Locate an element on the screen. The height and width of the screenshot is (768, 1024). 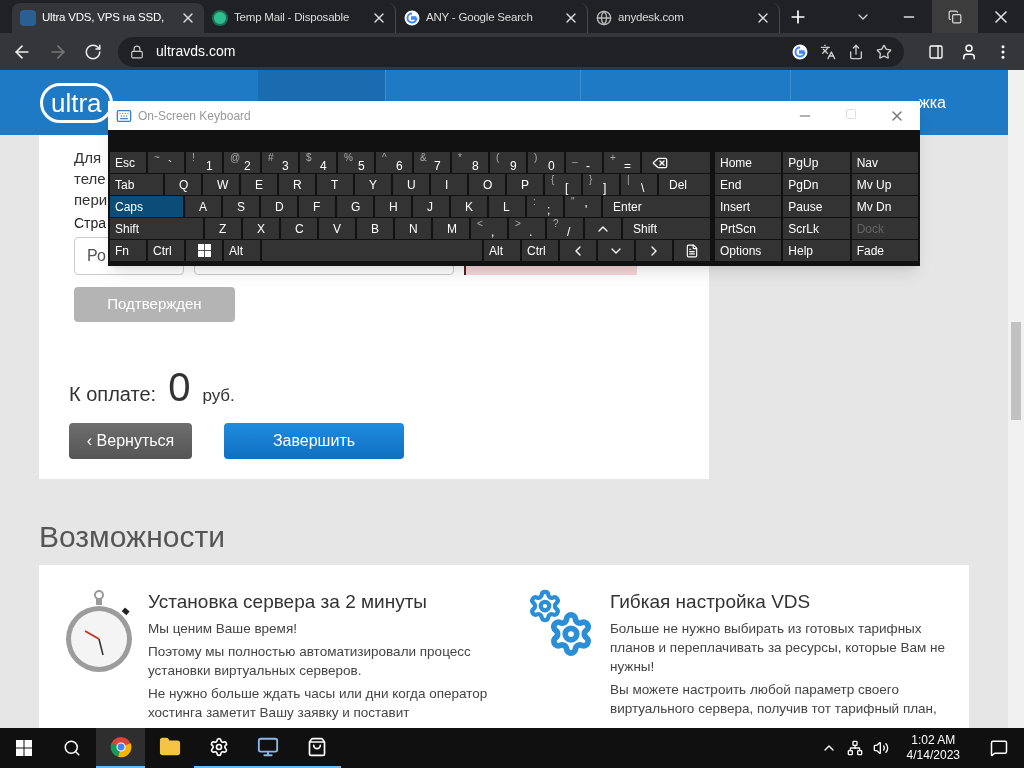
bookmark-star-icon is located at coordinates (884, 51).